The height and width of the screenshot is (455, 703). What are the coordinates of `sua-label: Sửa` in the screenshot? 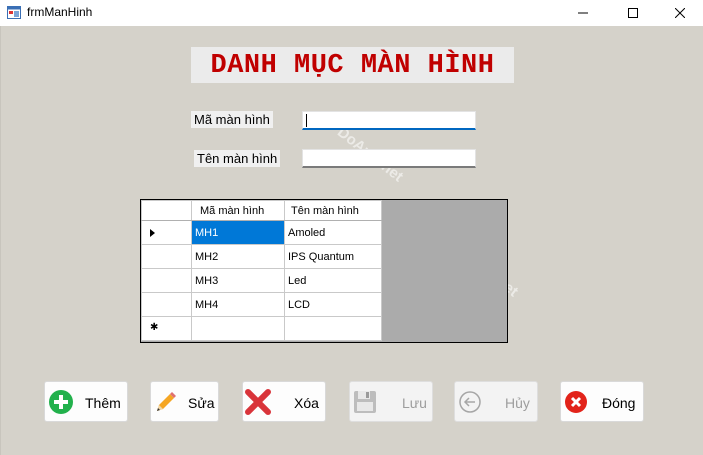 It's located at (201, 403).